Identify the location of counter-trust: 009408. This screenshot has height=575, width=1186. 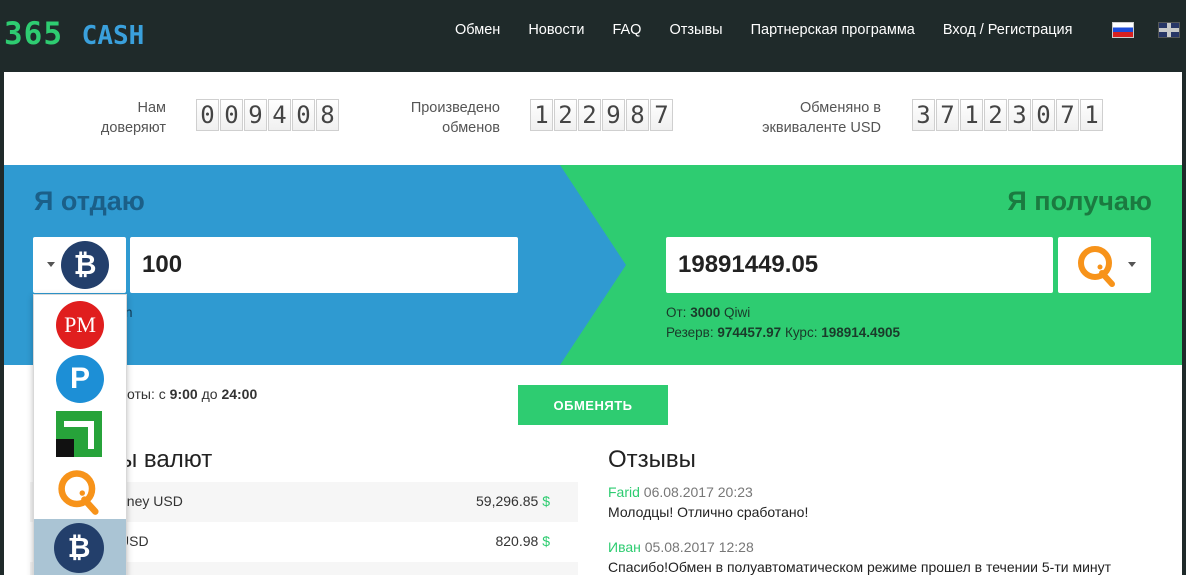
(268, 115).